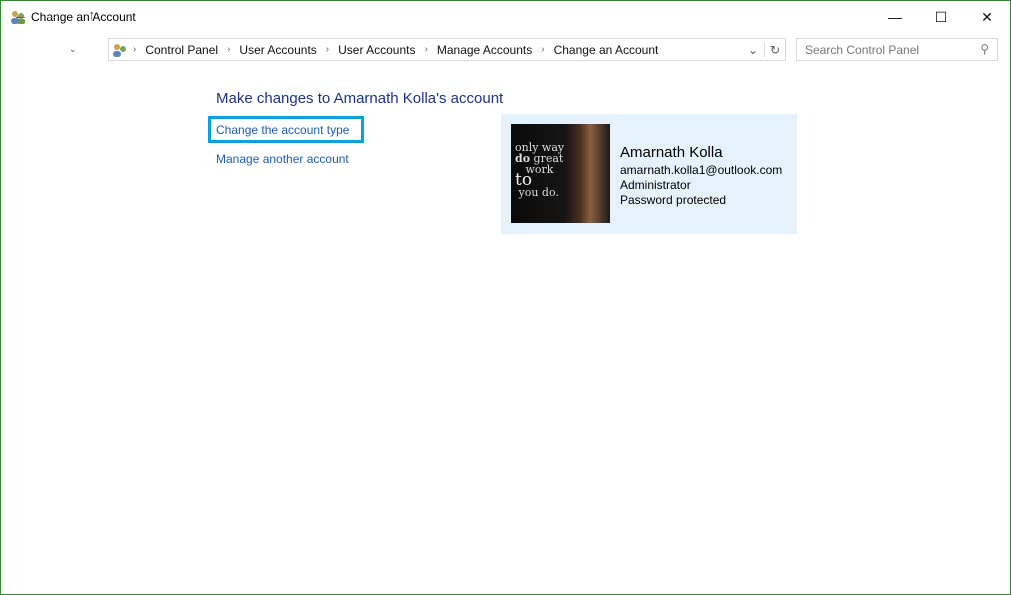  I want to click on breadcrumb-change-an-account: Change an Account, so click(606, 50).